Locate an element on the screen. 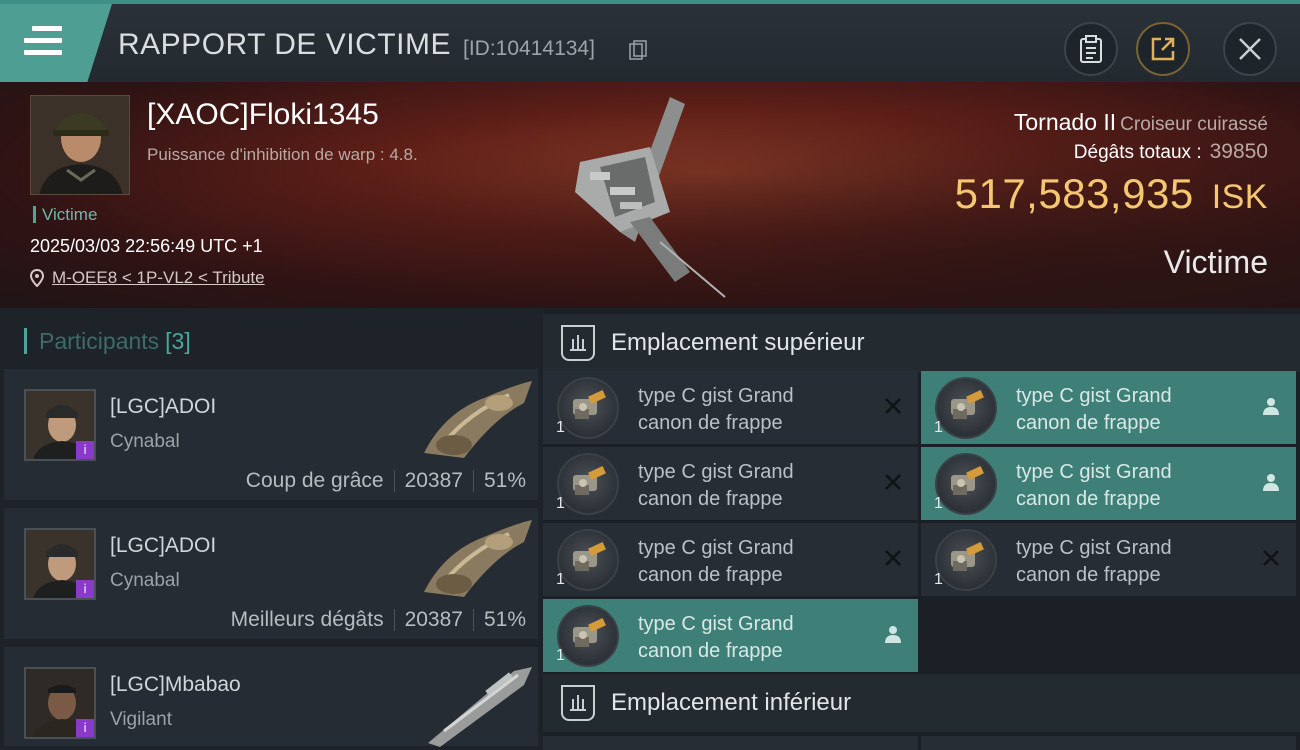 The width and height of the screenshot is (1300, 750). location-pin-icon is located at coordinates (37, 278).